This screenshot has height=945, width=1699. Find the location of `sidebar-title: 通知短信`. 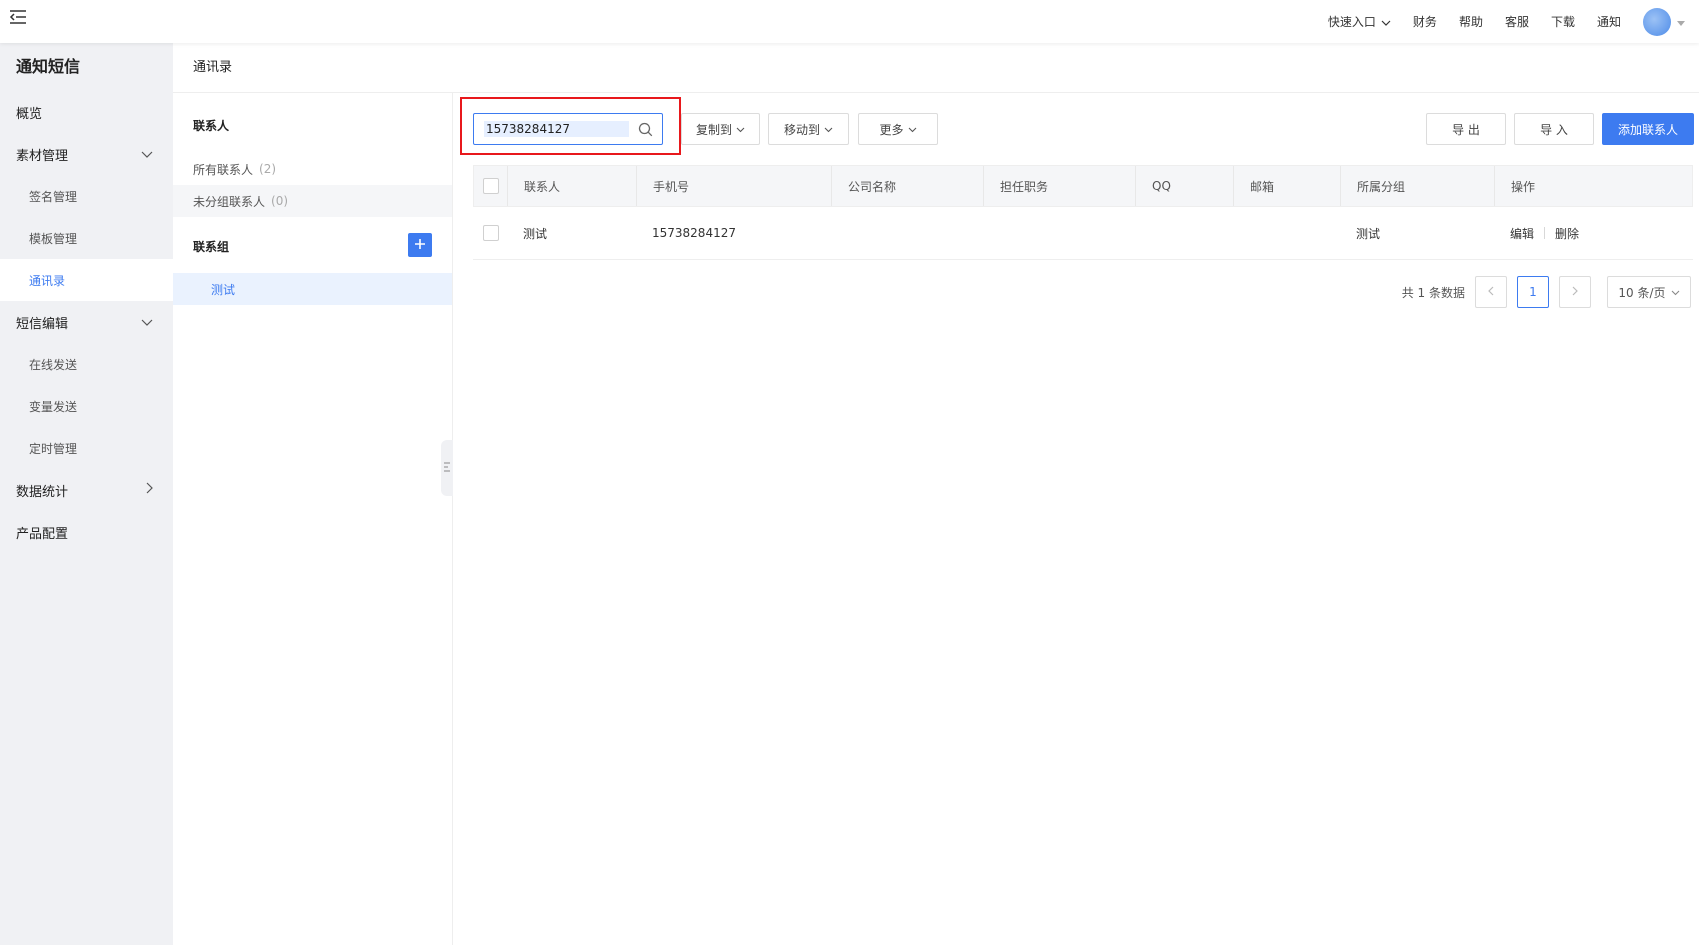

sidebar-title: 通知短信 is located at coordinates (48, 66).